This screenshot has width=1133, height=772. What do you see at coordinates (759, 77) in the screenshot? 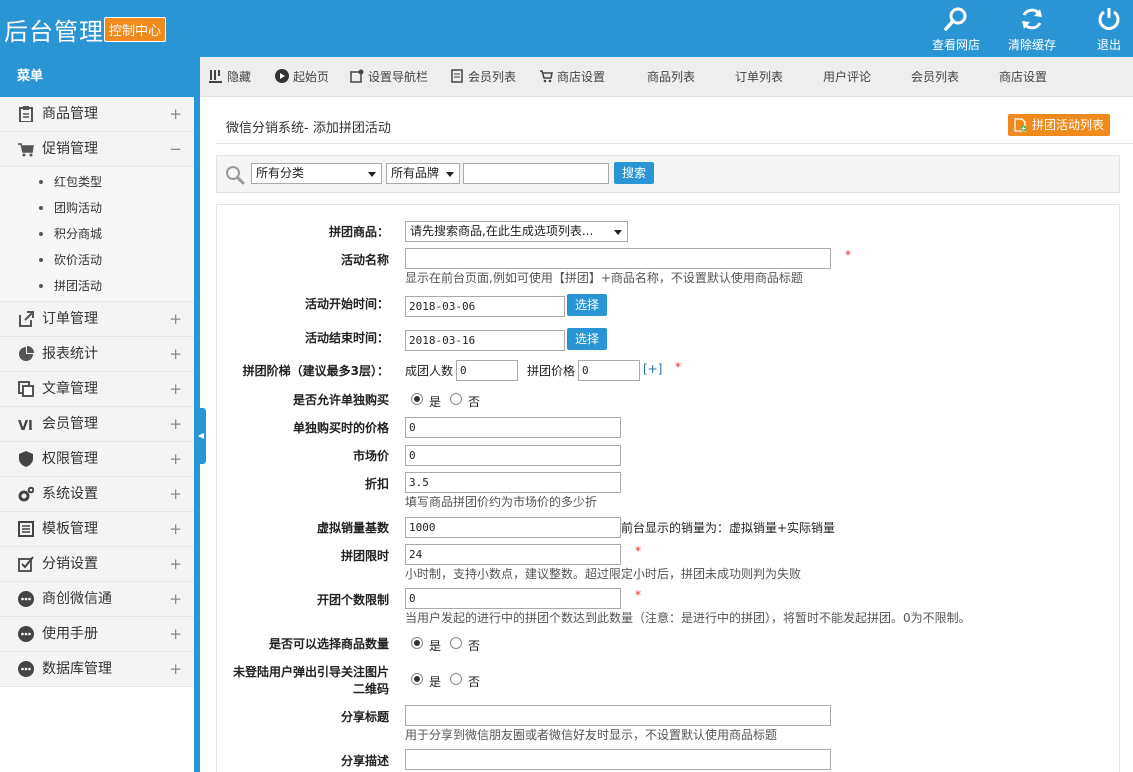
I see `tab-order-list: 订单列表` at bounding box center [759, 77].